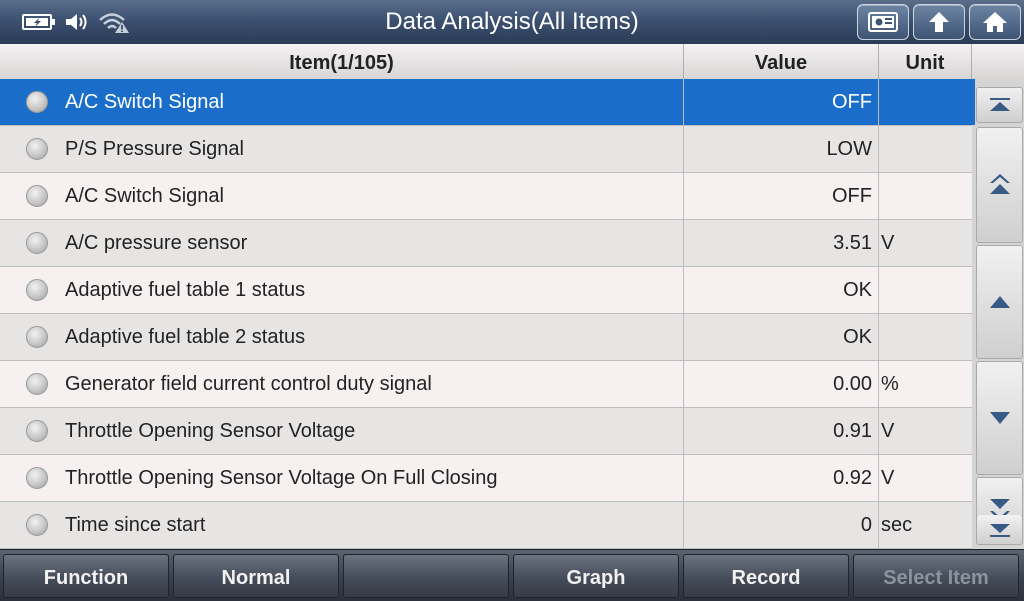 The image size is (1024, 601). Describe the element at coordinates (781, 431) in the screenshot. I see `row-value: 0.91` at that location.